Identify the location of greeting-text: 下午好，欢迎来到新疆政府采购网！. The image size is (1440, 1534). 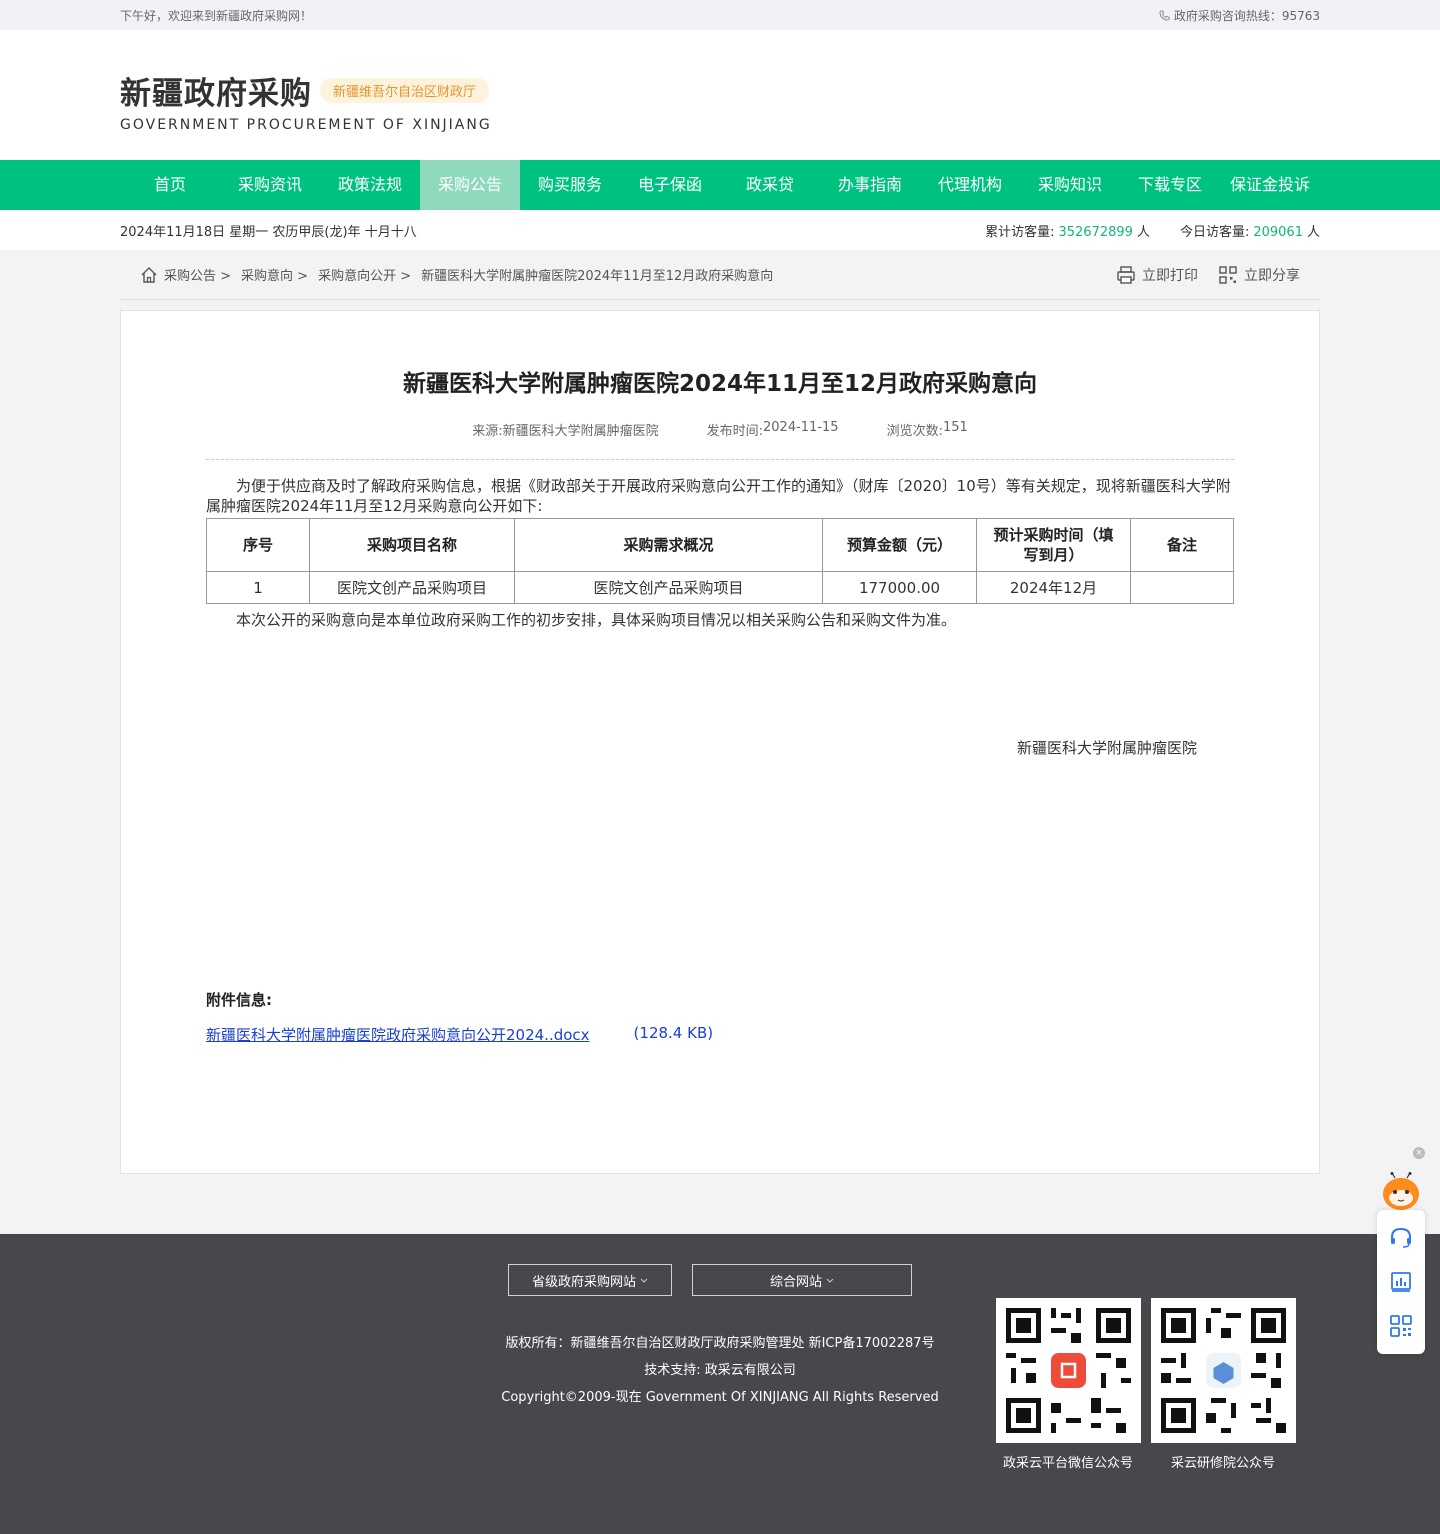
(216, 15).